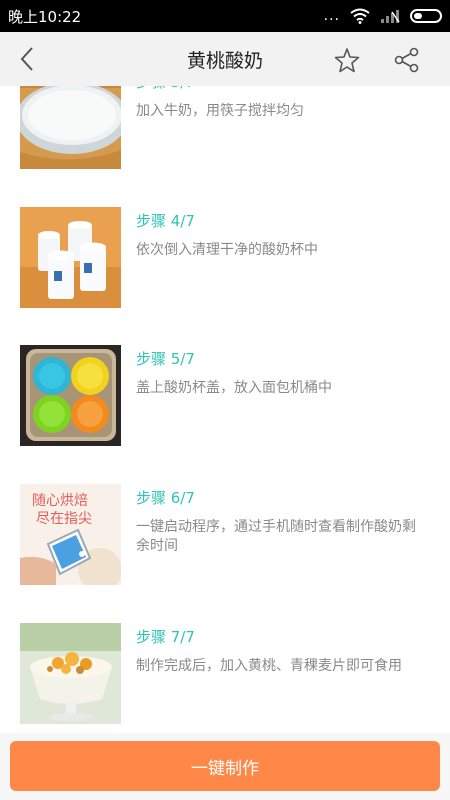 This screenshot has width=450, height=800. What do you see at coordinates (70, 395) in the screenshot?
I see `step-image-cups-in-bread-machine` at bounding box center [70, 395].